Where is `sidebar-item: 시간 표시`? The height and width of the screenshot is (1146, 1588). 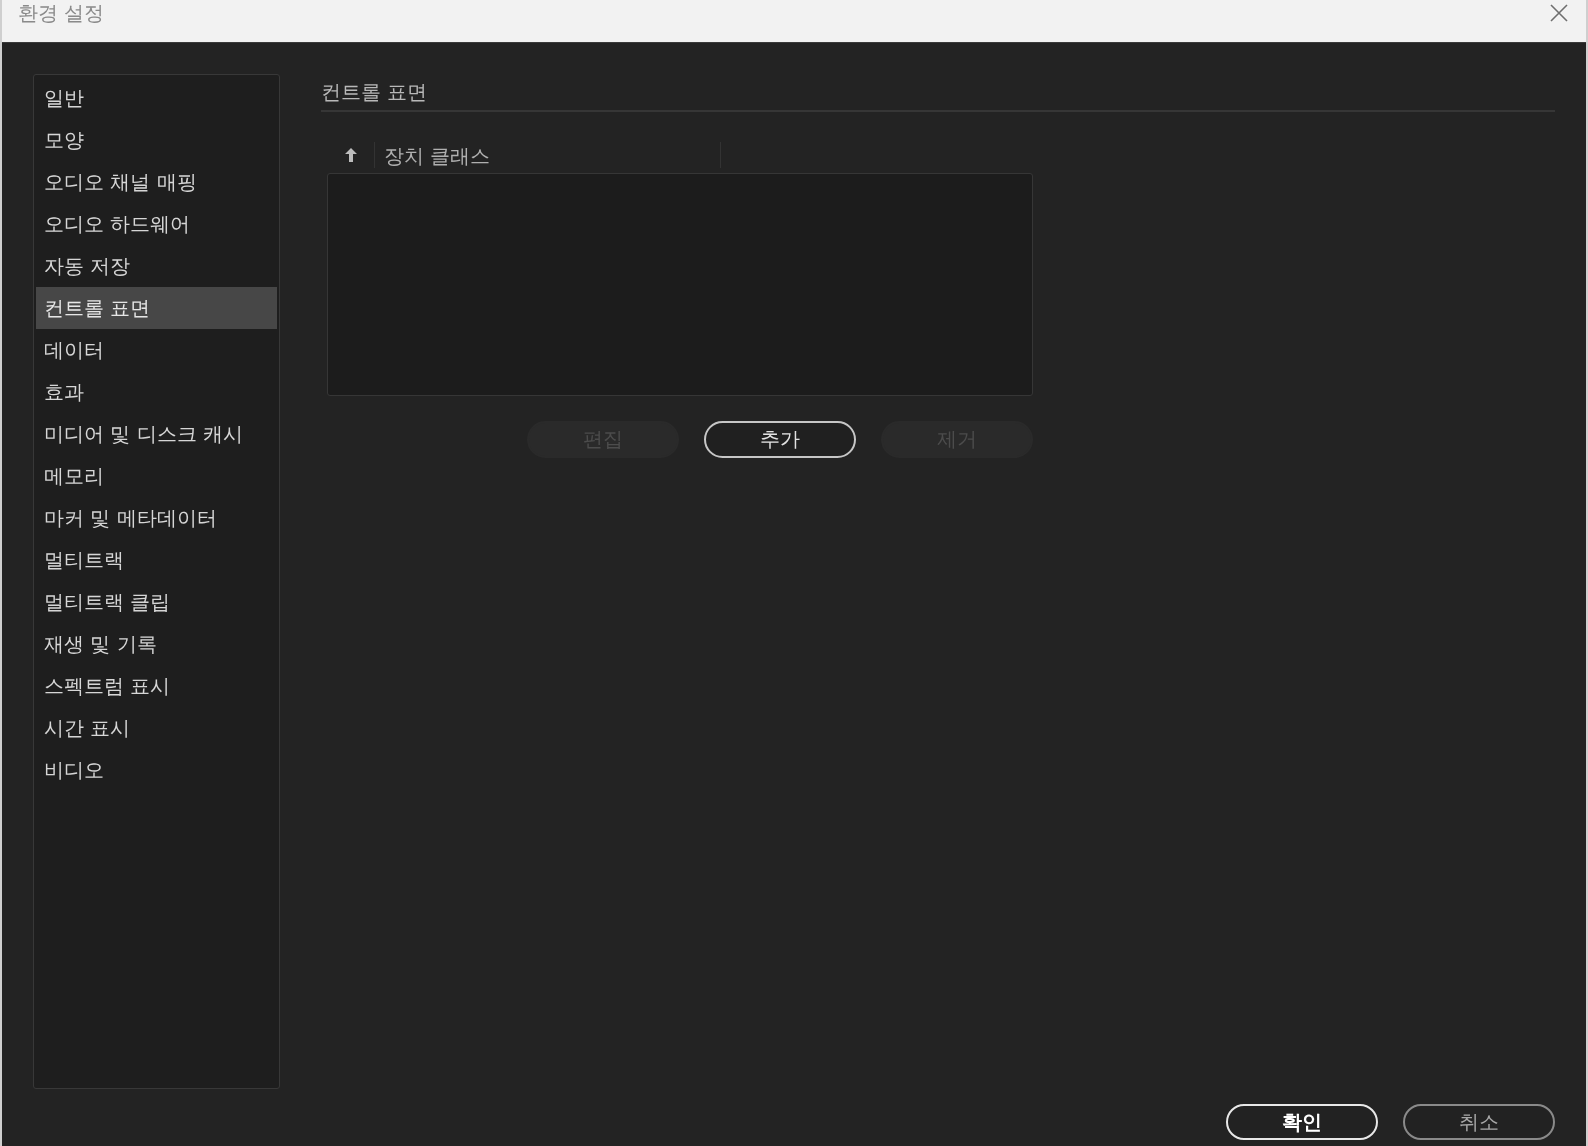
sidebar-item: 시간 표시 is located at coordinates (156, 728).